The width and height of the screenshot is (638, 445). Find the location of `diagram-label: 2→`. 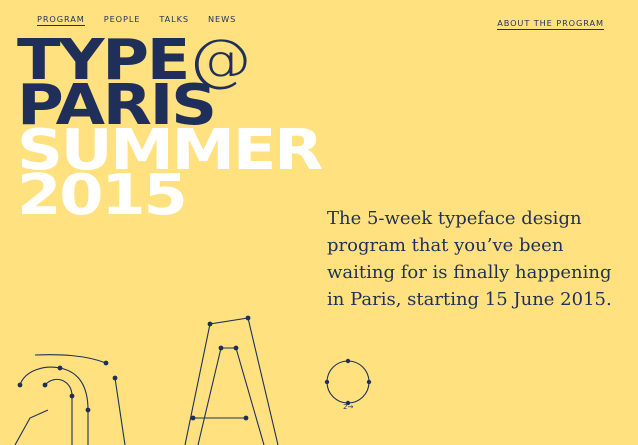

diagram-label: 2→ is located at coordinates (348, 407).